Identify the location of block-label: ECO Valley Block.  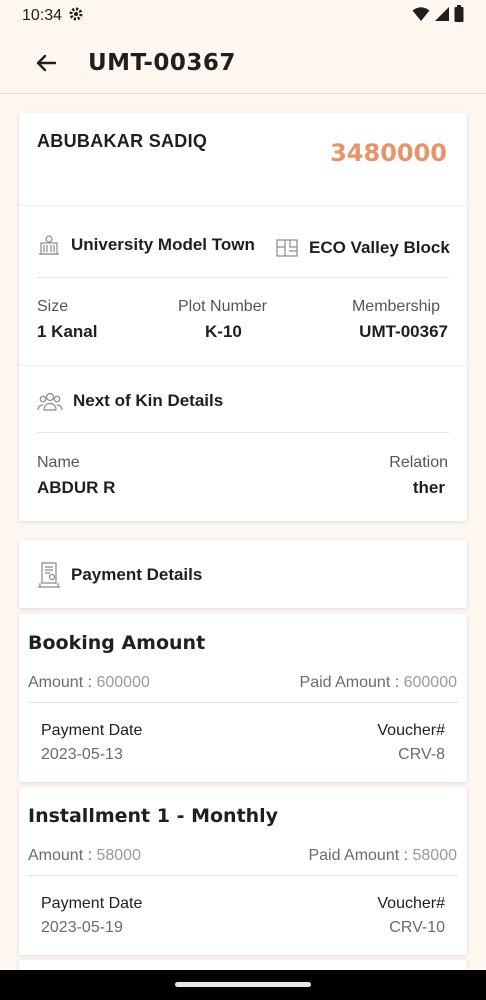
(379, 247).